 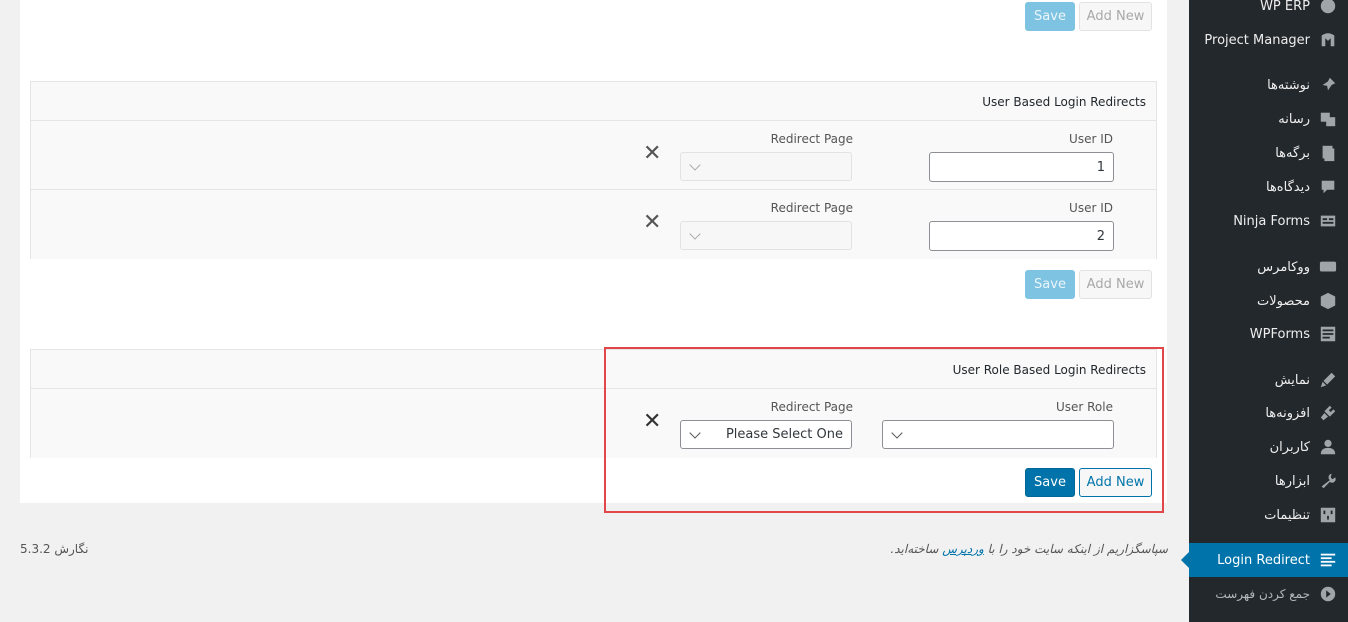 What do you see at coordinates (1328, 187) in the screenshot?
I see `comments-icon` at bounding box center [1328, 187].